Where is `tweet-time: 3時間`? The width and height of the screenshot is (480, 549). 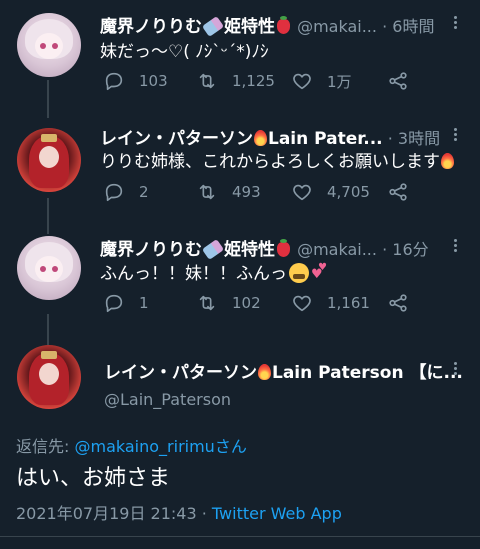
tweet-time: 3時間 is located at coordinates (419, 138).